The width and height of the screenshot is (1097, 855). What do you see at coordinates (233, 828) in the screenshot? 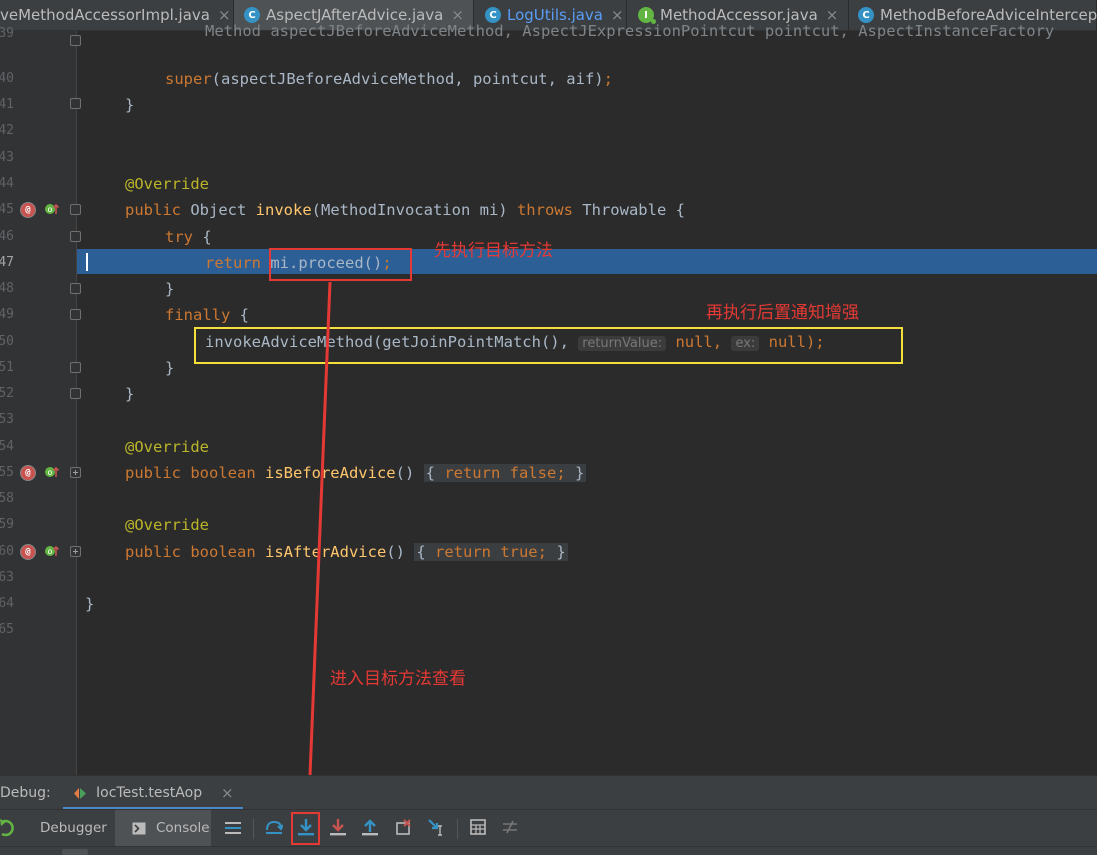
I see `layout-menu-icon` at bounding box center [233, 828].